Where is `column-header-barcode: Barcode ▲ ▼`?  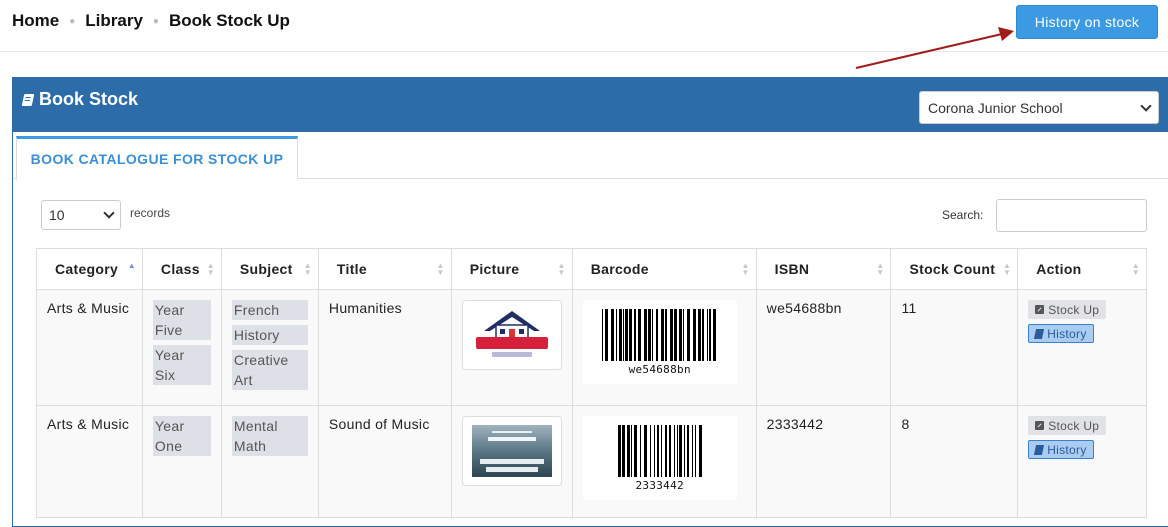 column-header-barcode: Barcode ▲ ▼ is located at coordinates (664, 269).